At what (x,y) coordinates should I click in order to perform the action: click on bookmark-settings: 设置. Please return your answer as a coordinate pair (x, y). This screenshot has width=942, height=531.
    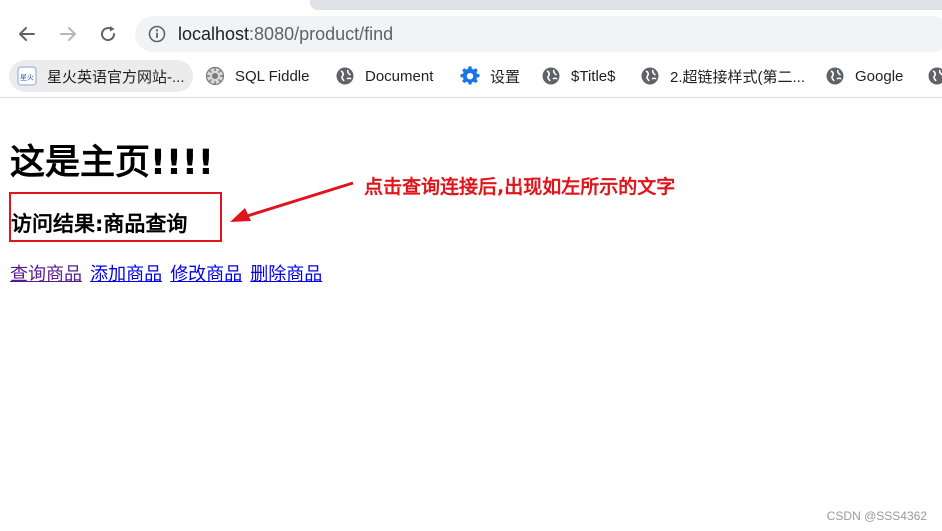
    Looking at the image, I should click on (490, 76).